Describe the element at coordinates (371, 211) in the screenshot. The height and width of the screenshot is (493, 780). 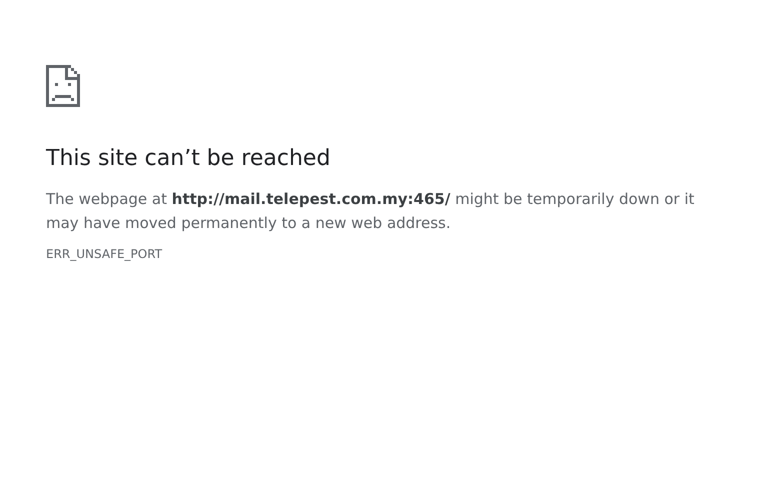
I see `error-message: The webpage at http://mail.telepest.com.my:465/ might be temporarily down or it may have moved permanently to a new web address.` at that location.